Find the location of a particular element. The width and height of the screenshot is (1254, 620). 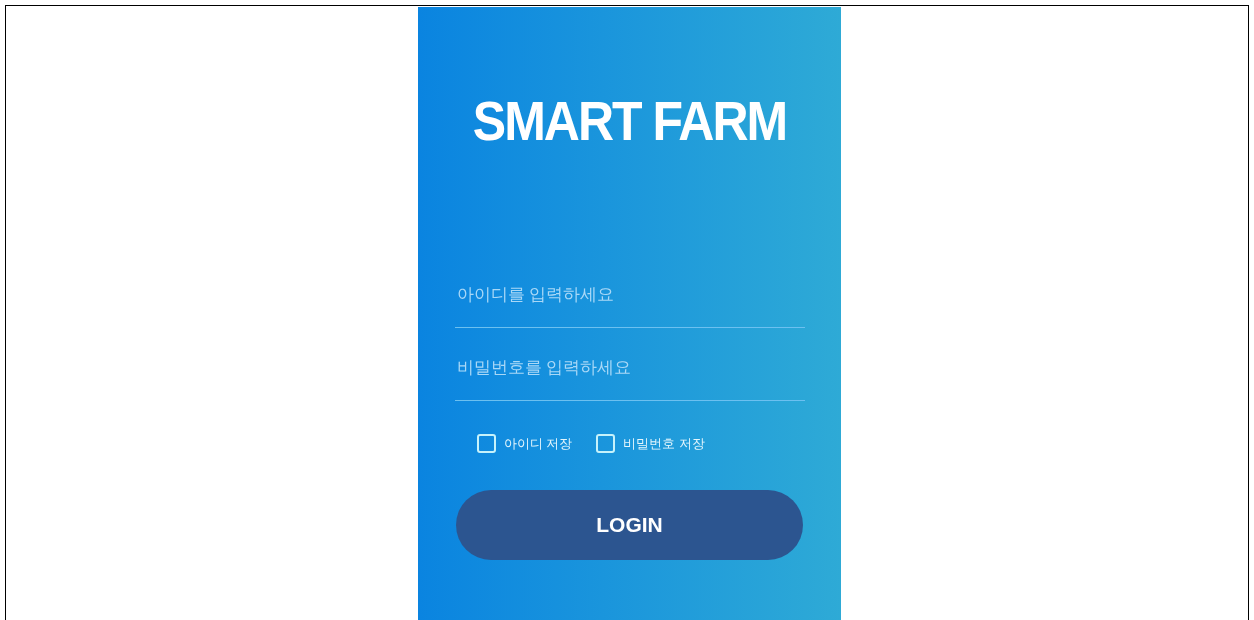

id-field: 아이디를 입력하세요 is located at coordinates (629, 291).